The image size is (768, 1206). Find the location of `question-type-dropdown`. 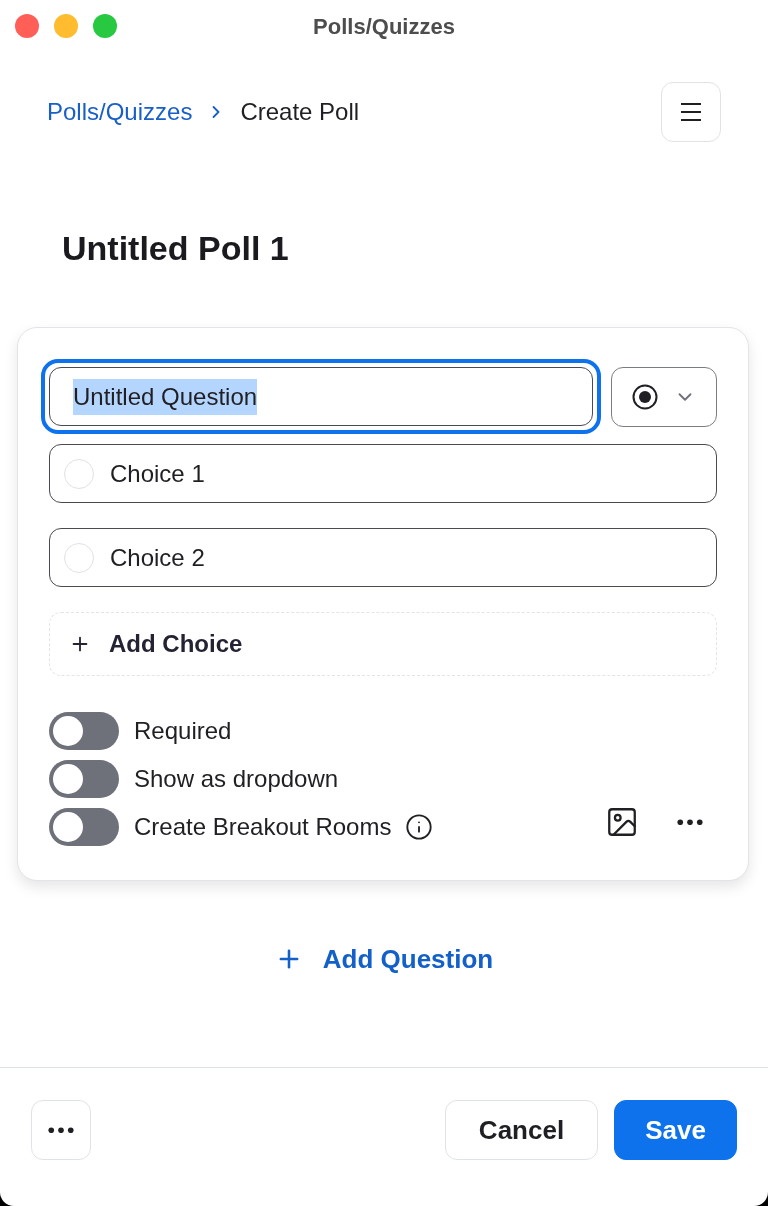

question-type-dropdown is located at coordinates (664, 396).